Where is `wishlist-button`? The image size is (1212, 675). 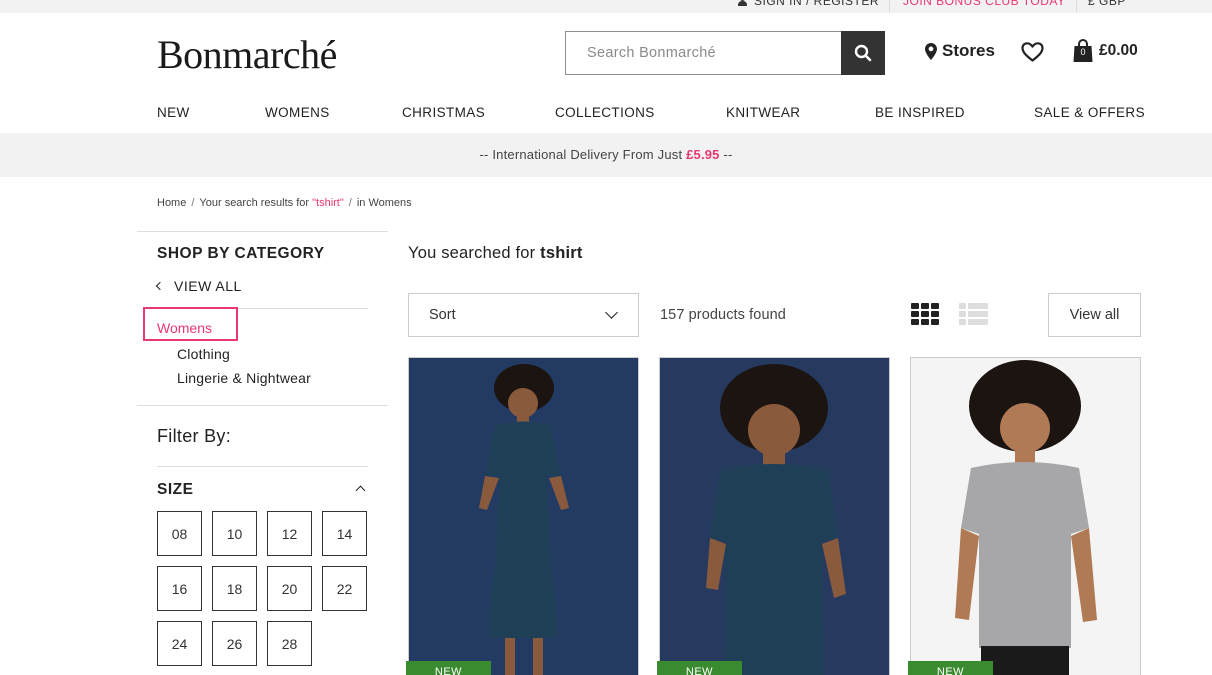 wishlist-button is located at coordinates (1032, 54).